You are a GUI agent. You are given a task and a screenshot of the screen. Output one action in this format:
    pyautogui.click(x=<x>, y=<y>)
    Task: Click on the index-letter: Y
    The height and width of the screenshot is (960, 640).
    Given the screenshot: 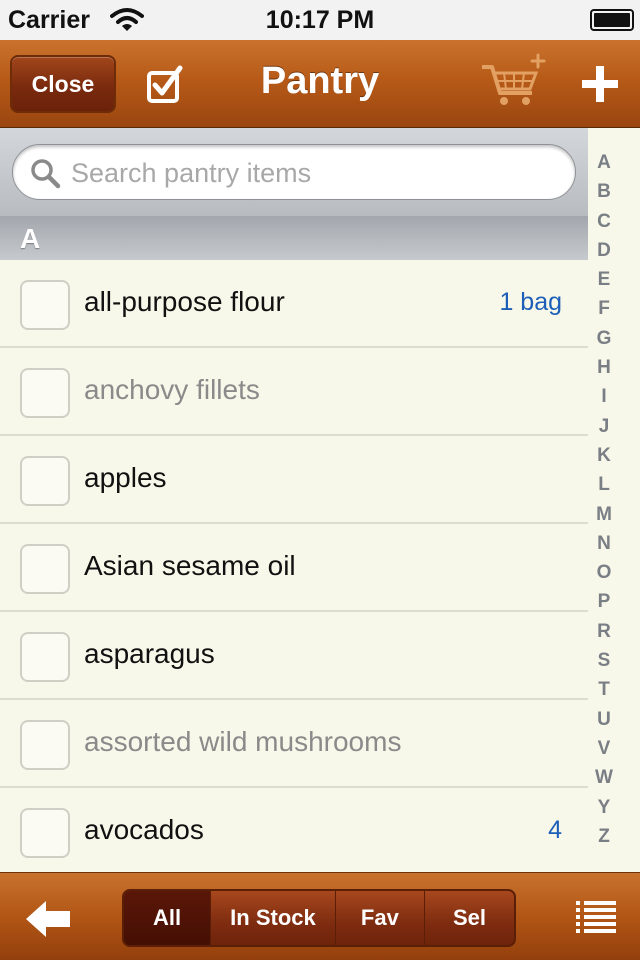 What is the action you would take?
    pyautogui.click(x=604, y=807)
    